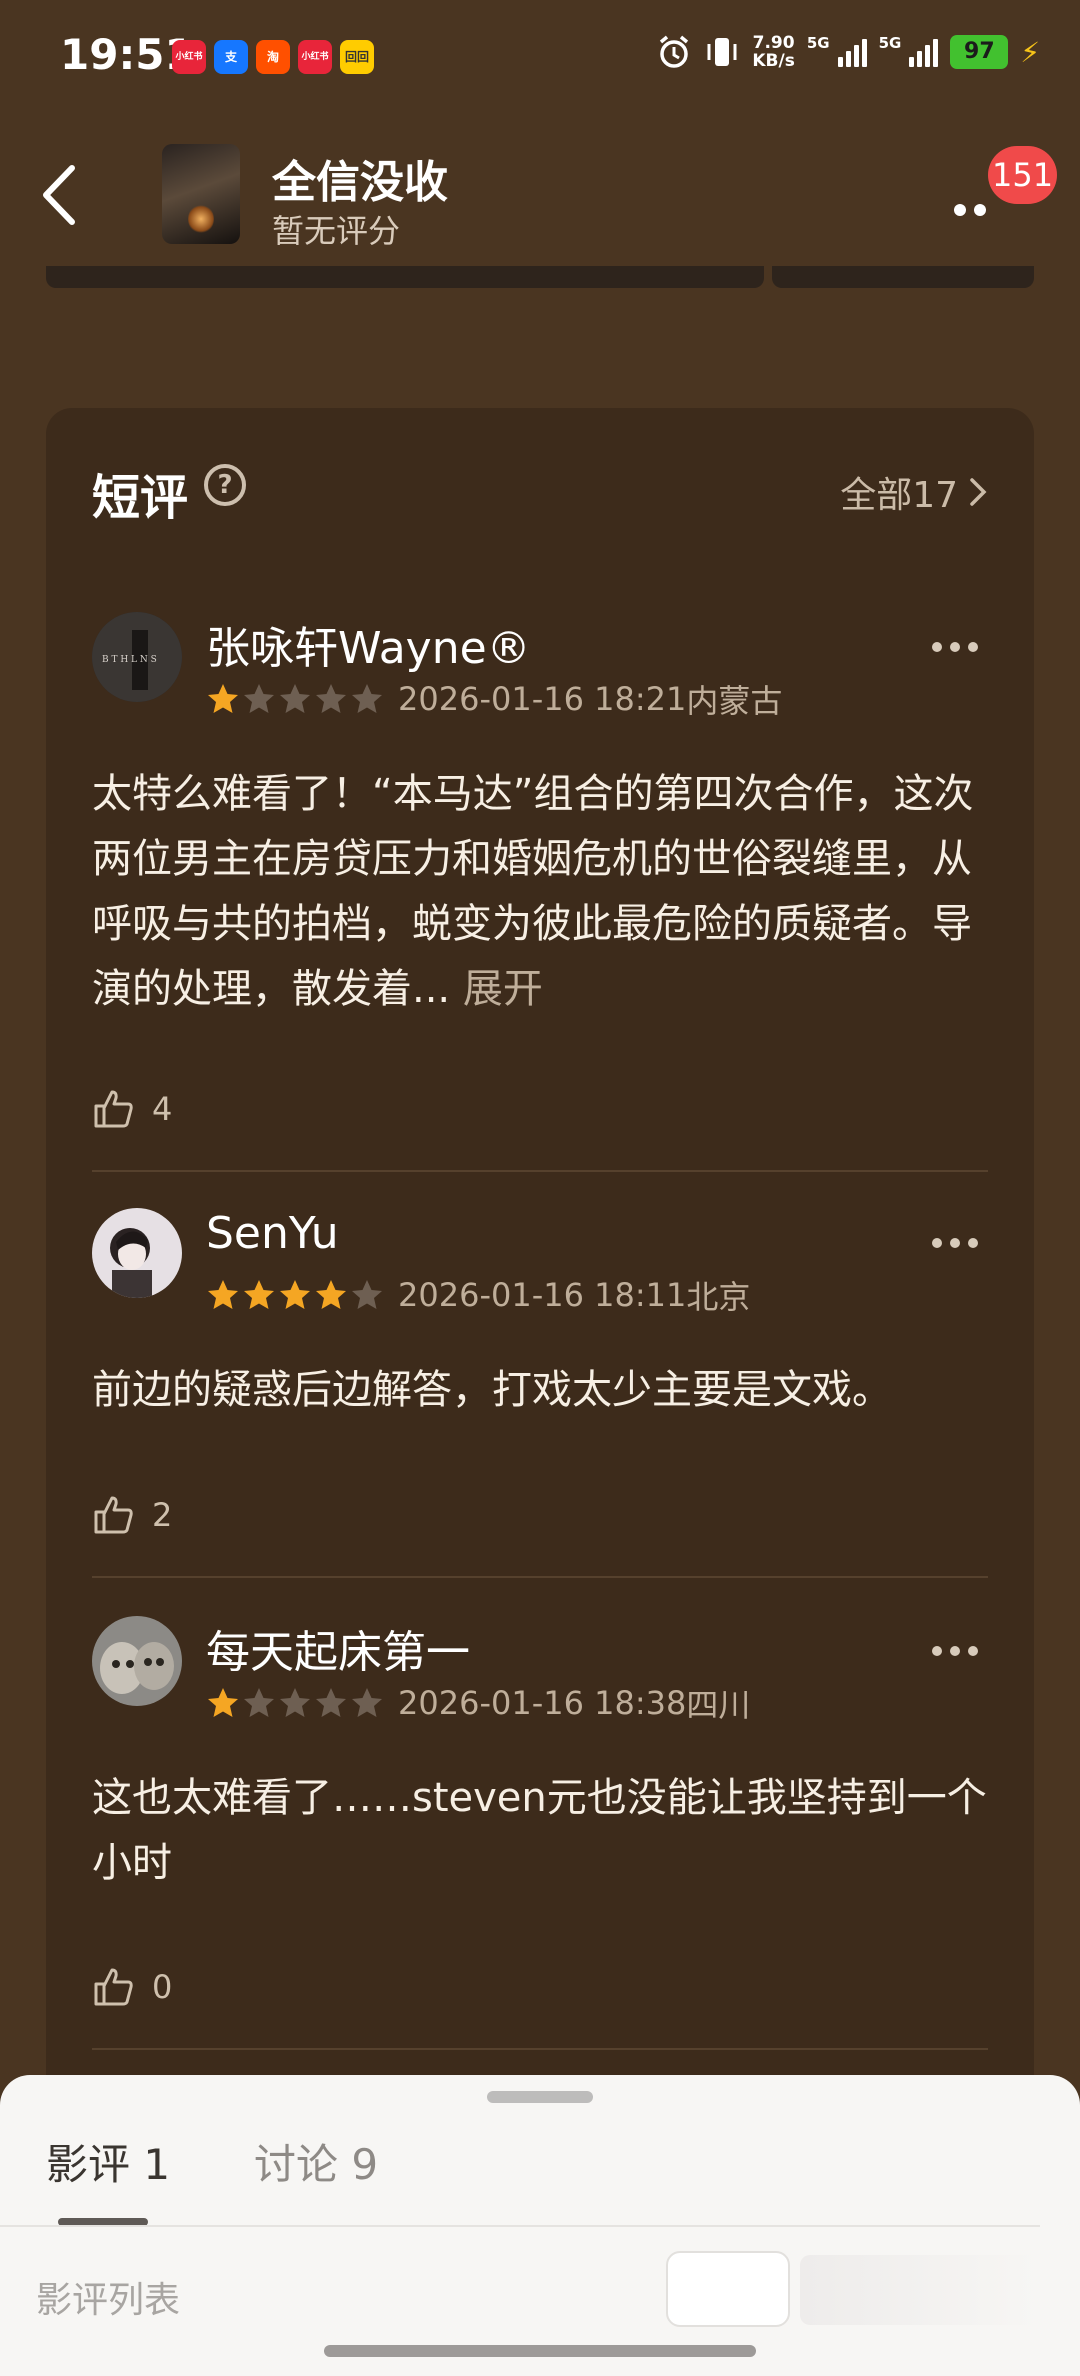  I want to click on notification-app-icons: 小红书 支 淘 小红书 回回, so click(273, 57).